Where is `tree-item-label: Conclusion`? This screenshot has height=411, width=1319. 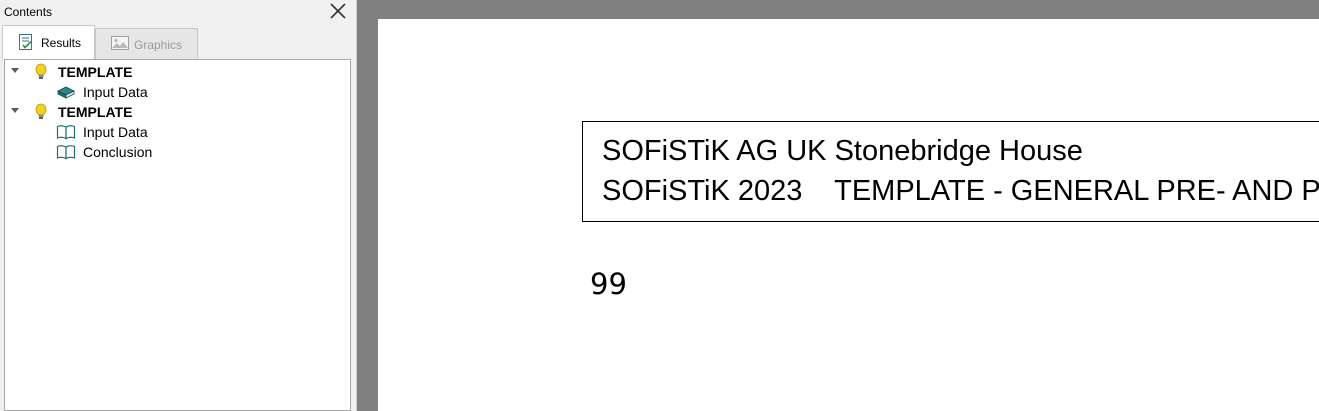 tree-item-label: Conclusion is located at coordinates (118, 152).